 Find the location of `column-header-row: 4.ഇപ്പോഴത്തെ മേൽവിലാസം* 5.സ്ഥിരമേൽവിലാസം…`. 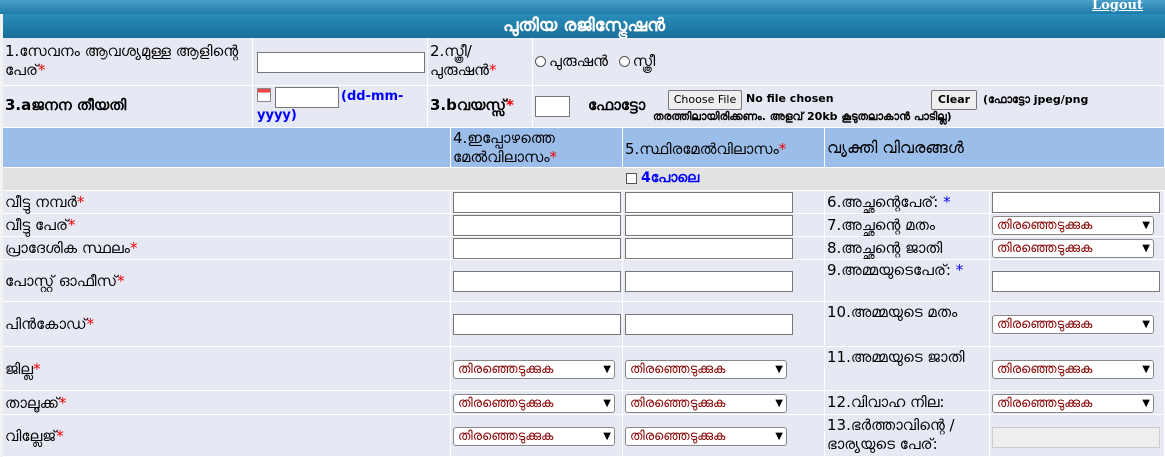

column-header-row: 4.ഇപ്പോഴത്തെ മേൽവിലാസം* 5.സ്ഥിരമേൽവിലാസം… is located at coordinates (584, 148).